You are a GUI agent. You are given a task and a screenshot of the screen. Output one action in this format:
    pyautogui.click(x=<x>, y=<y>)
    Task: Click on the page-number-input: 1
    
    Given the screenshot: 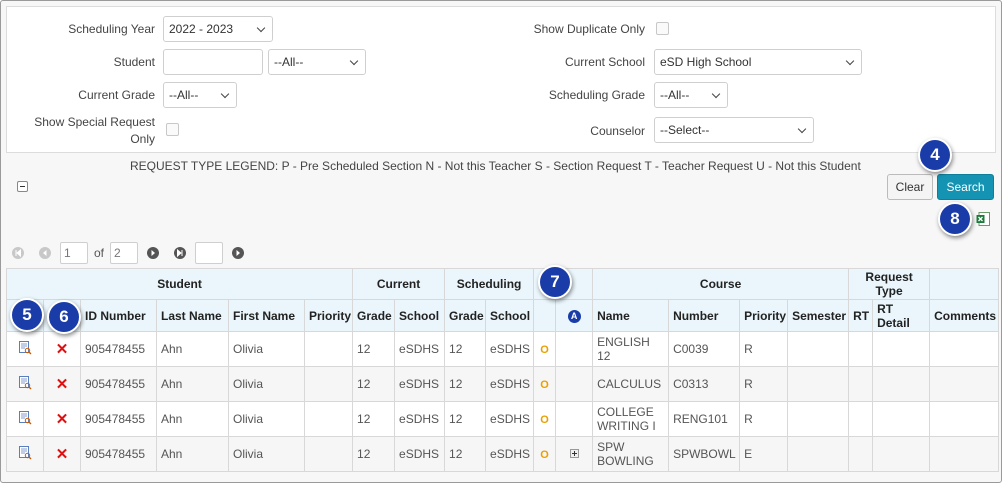 What is the action you would take?
    pyautogui.click(x=74, y=253)
    